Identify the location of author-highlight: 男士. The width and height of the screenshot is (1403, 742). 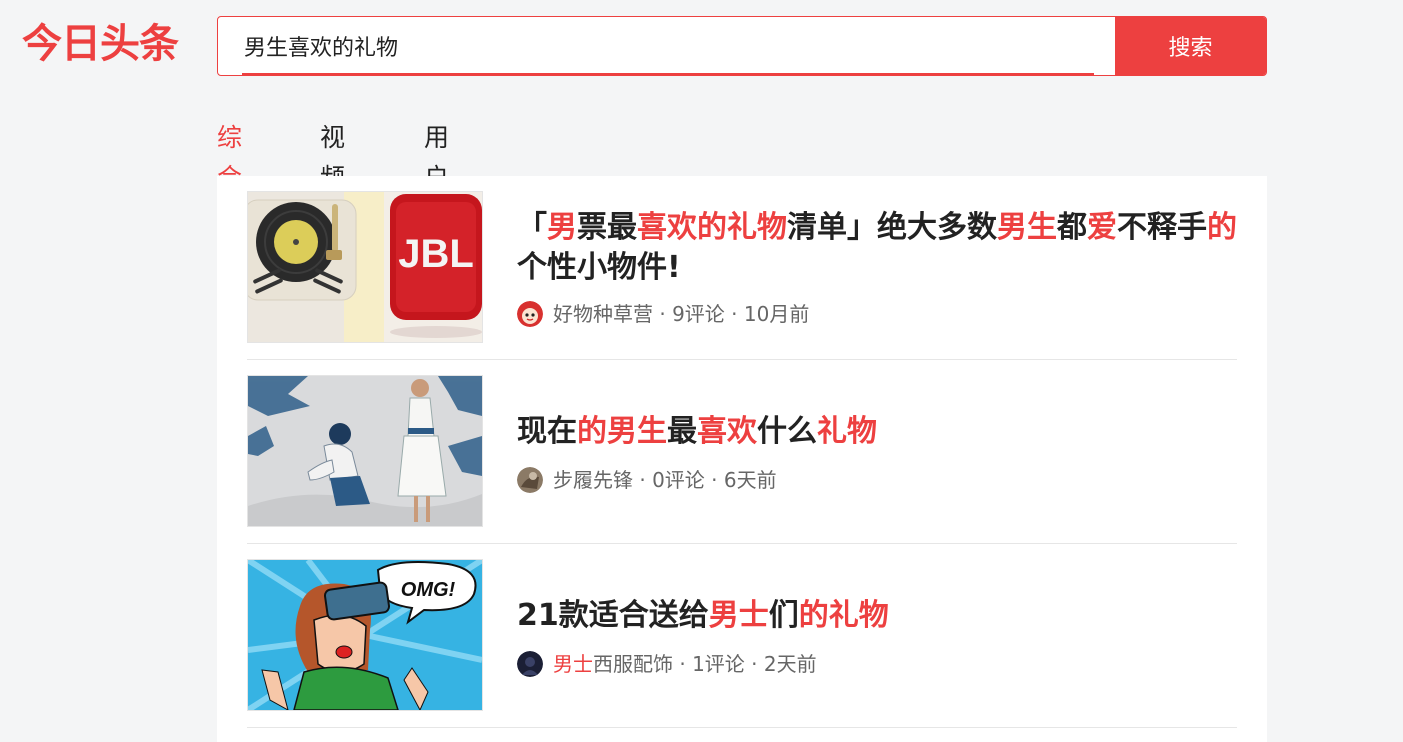
(573, 664).